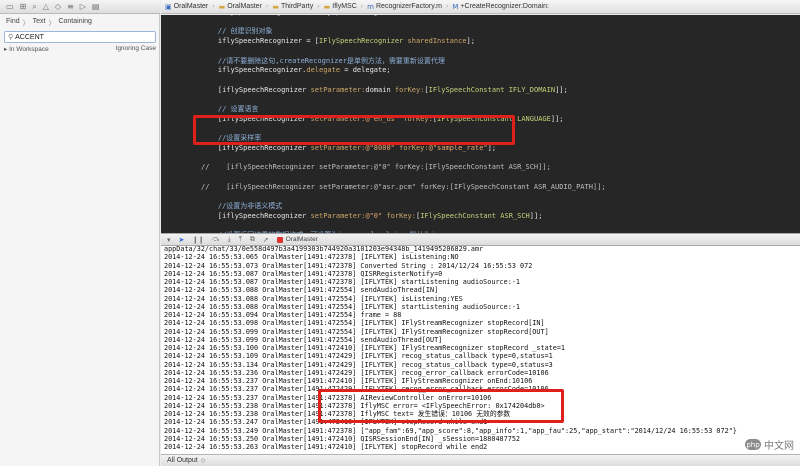 This screenshot has height=466, width=800. What do you see at coordinates (779, 446) in the screenshot?
I see `watermark-text: 中文网` at bounding box center [779, 446].